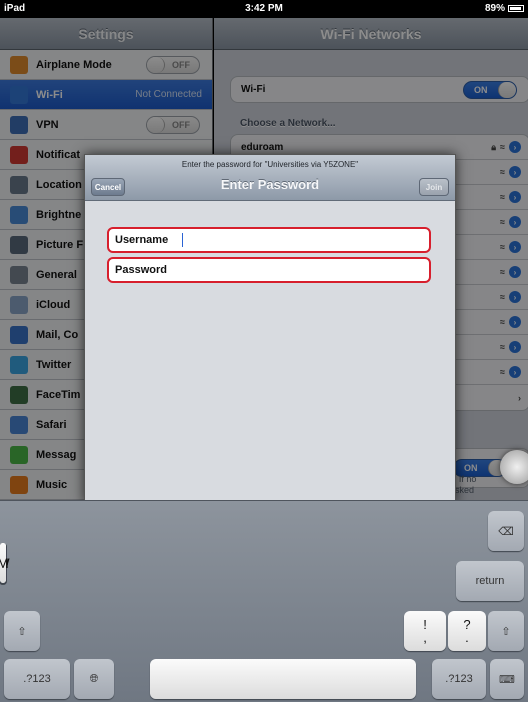  Describe the element at coordinates (37, 679) in the screenshot. I see `numbers-key-left: .?123` at that location.